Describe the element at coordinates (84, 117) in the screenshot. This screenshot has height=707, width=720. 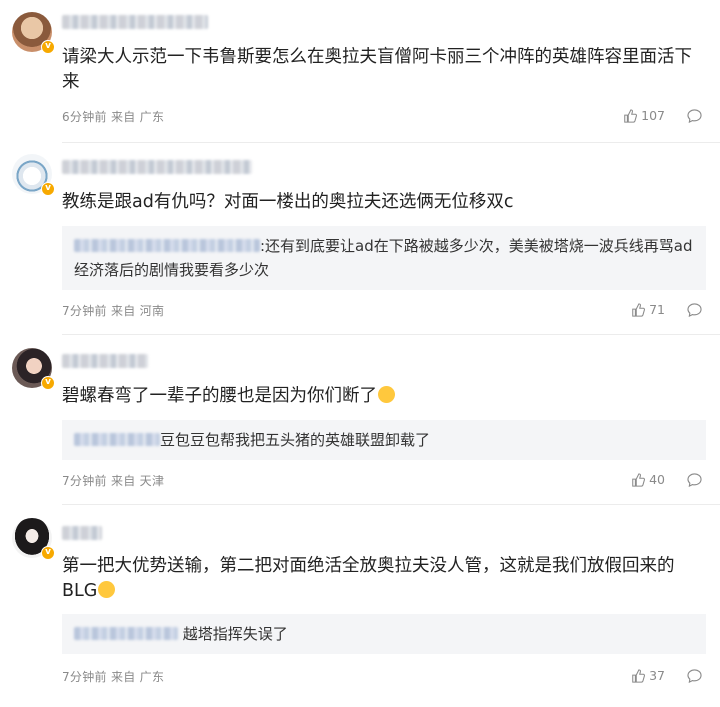
I see `timestamp: 6分钟前` at that location.